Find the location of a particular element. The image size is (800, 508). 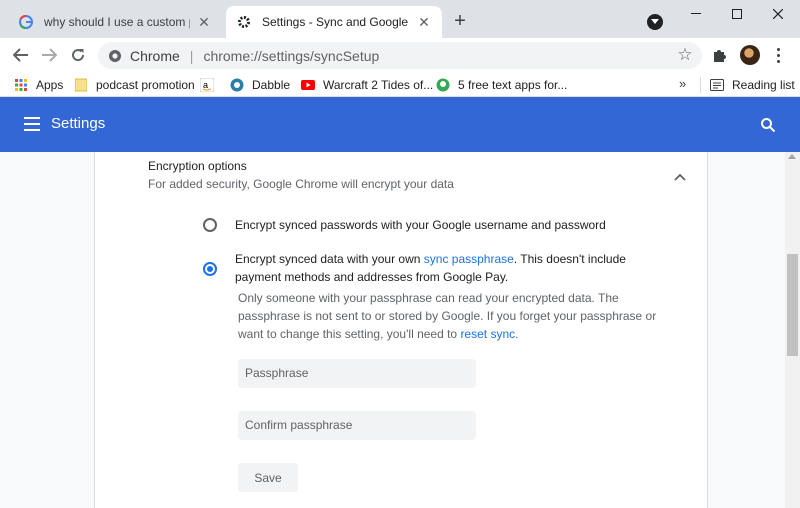

reading-list-button: Reading list is located at coordinates (752, 85).